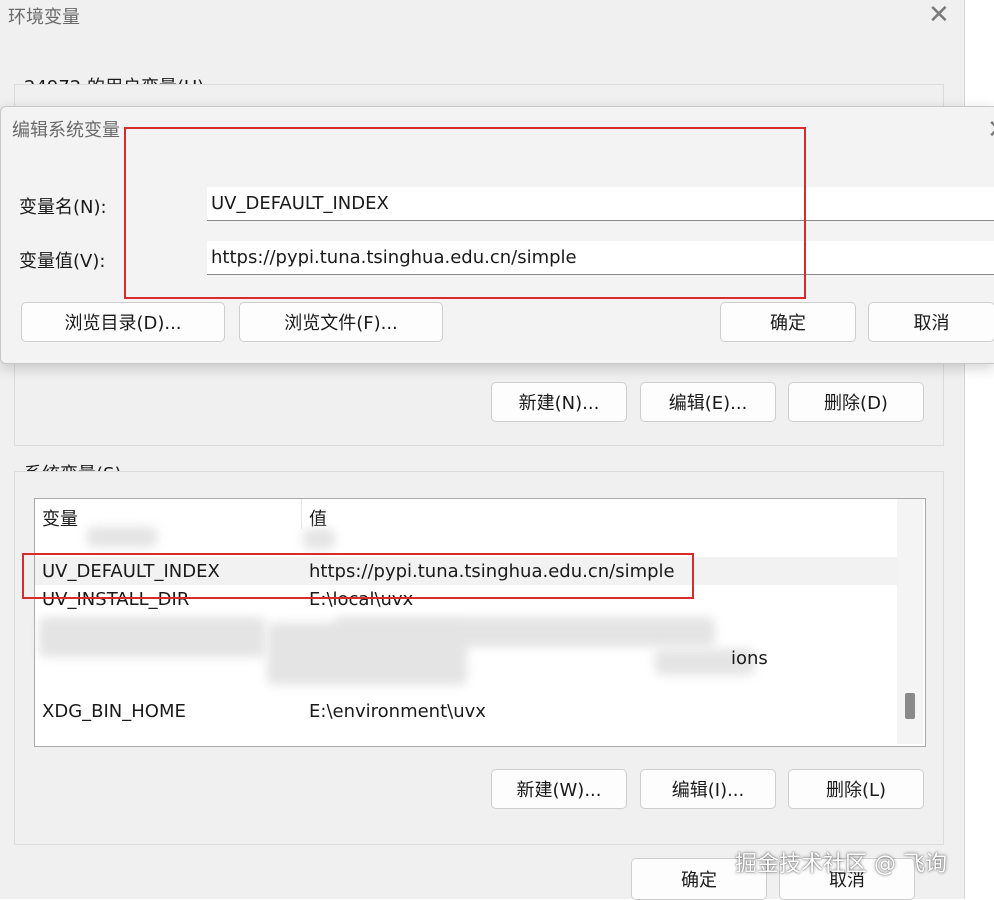 Image resolution: width=994 pixels, height=900 pixels. Describe the element at coordinates (66, 130) in the screenshot. I see `dialog-title: 编辑系统变量` at that location.